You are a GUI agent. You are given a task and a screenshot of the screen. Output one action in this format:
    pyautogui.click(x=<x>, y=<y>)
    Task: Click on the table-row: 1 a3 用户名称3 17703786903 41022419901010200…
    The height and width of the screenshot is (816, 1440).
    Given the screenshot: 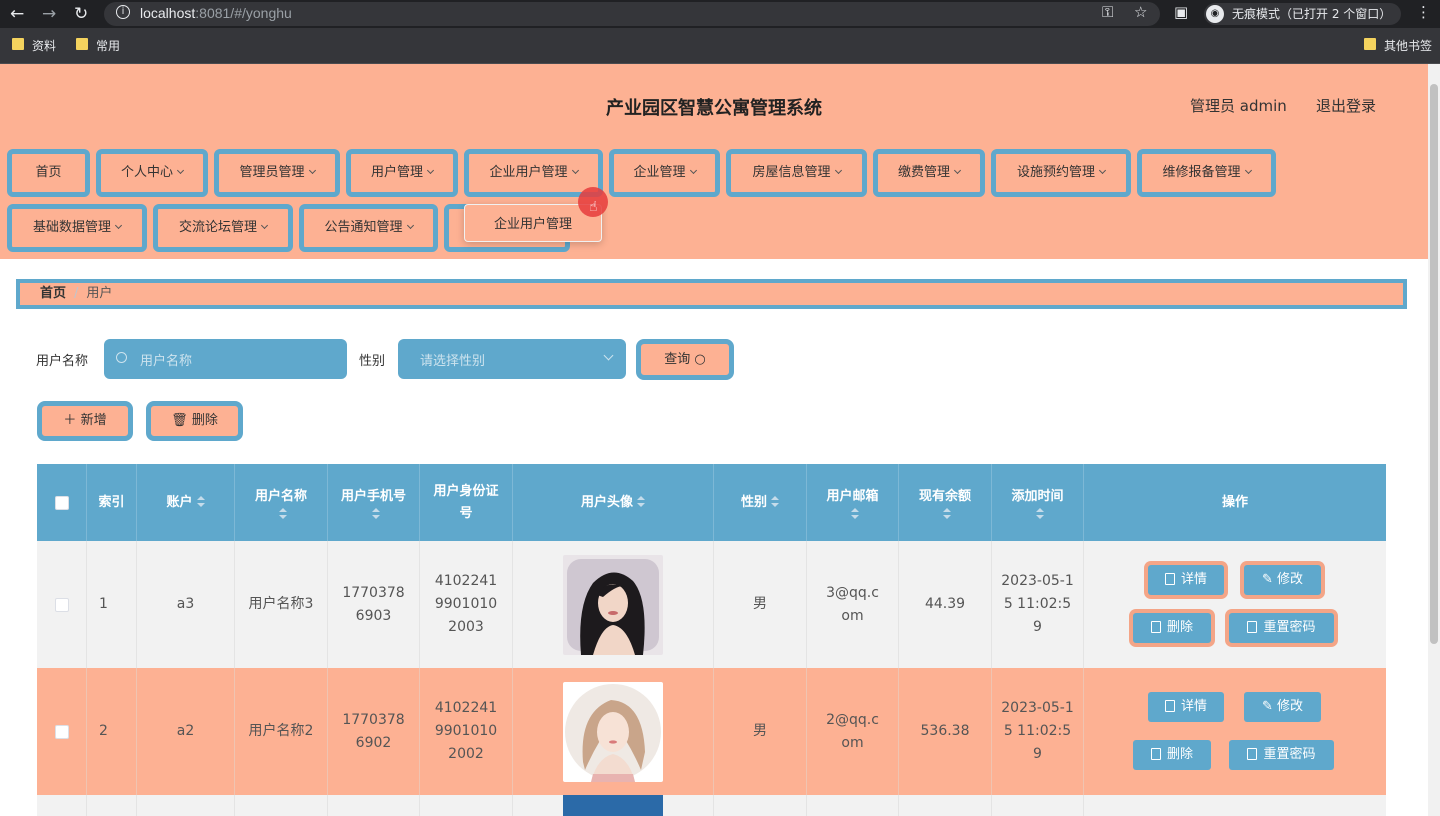 What is the action you would take?
    pyautogui.click(x=711, y=604)
    